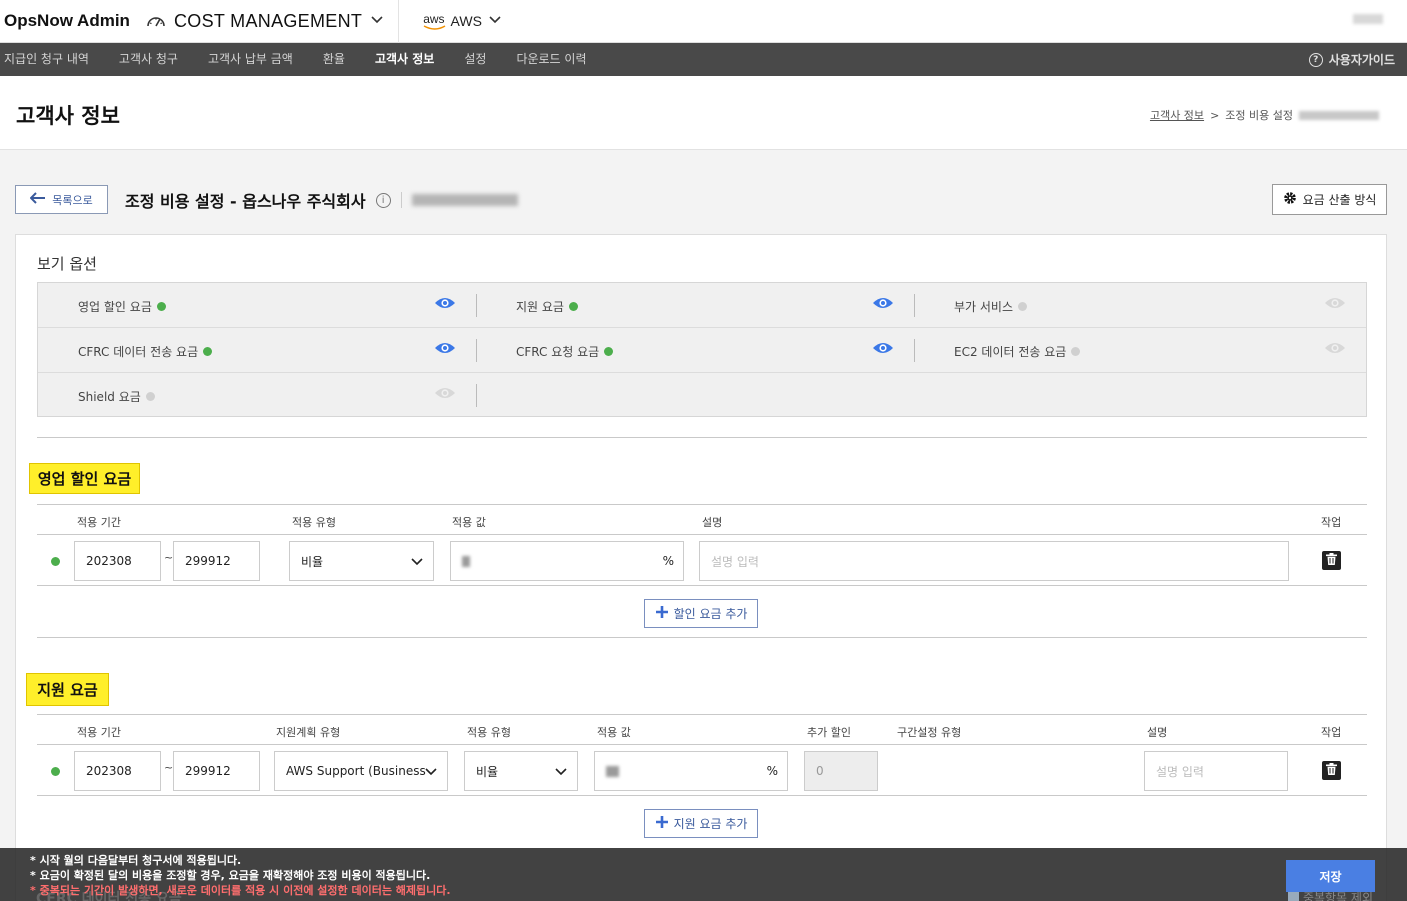 The image size is (1407, 901). Describe the element at coordinates (138, 352) in the screenshot. I see `view-option-label: CFRC 데이터 전송 요금` at that location.